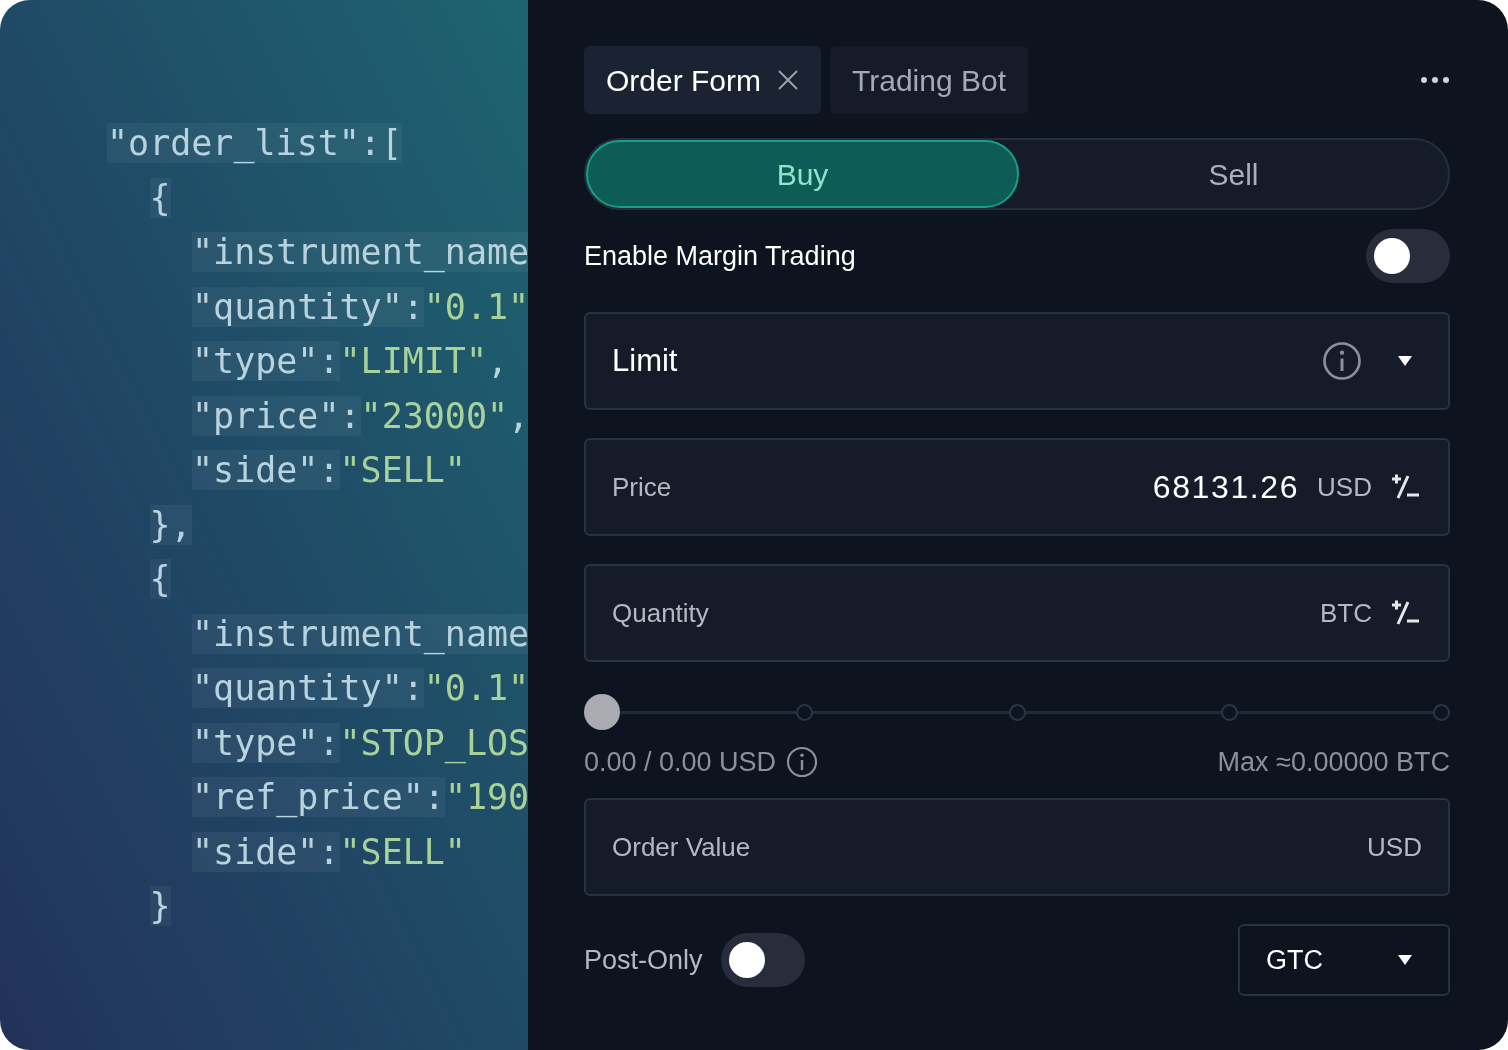 The height and width of the screenshot is (1050, 1508). Describe the element at coordinates (1344, 960) in the screenshot. I see `time-in-force-select: GTC` at that location.